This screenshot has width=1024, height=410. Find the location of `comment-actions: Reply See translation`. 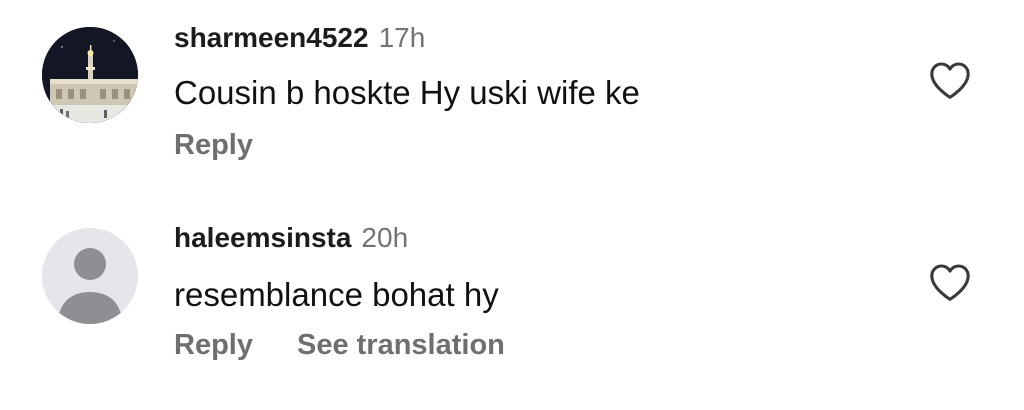

comment-actions: Reply See translation is located at coordinates (339, 345).